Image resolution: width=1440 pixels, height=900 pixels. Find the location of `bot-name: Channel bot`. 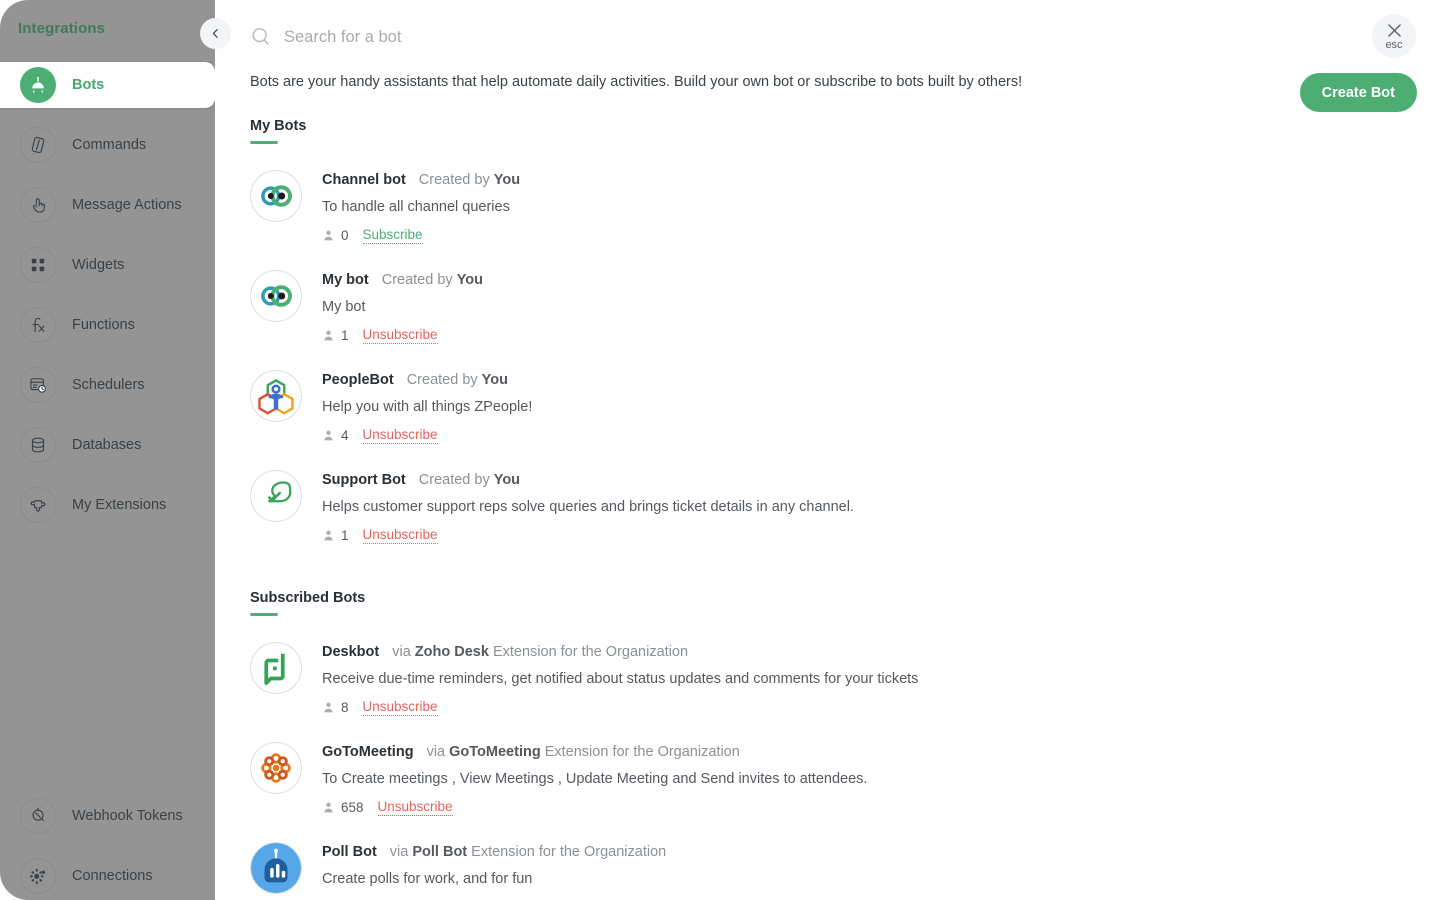

bot-name: Channel bot is located at coordinates (364, 180).